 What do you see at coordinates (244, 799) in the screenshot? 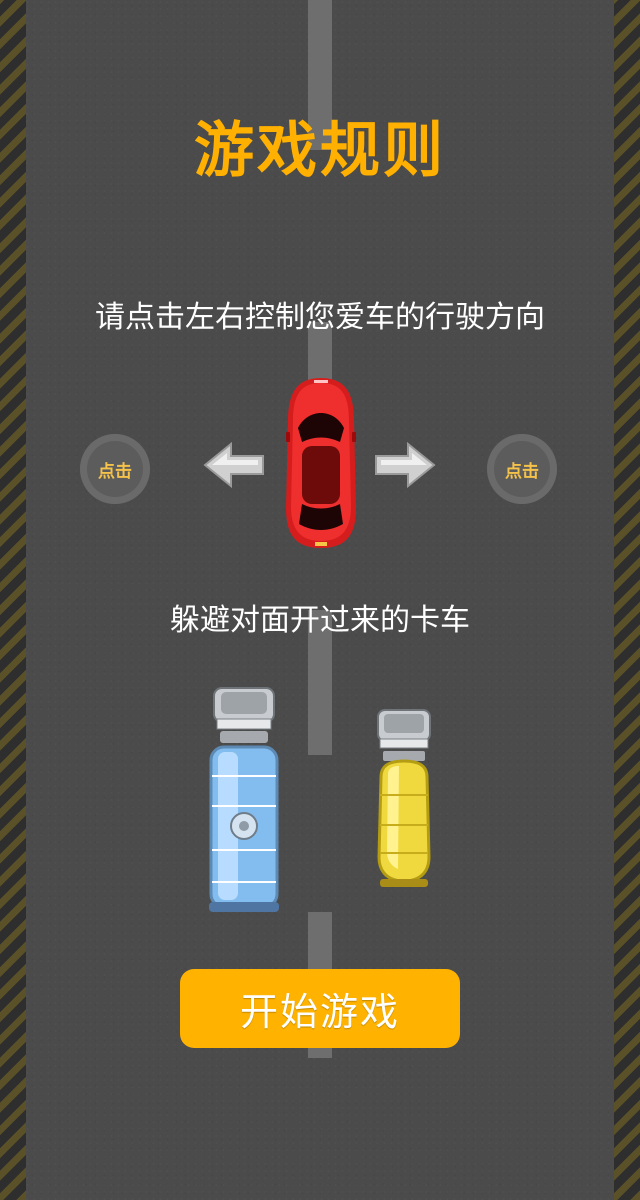
I see `blue-tanker-truck-icon` at bounding box center [244, 799].